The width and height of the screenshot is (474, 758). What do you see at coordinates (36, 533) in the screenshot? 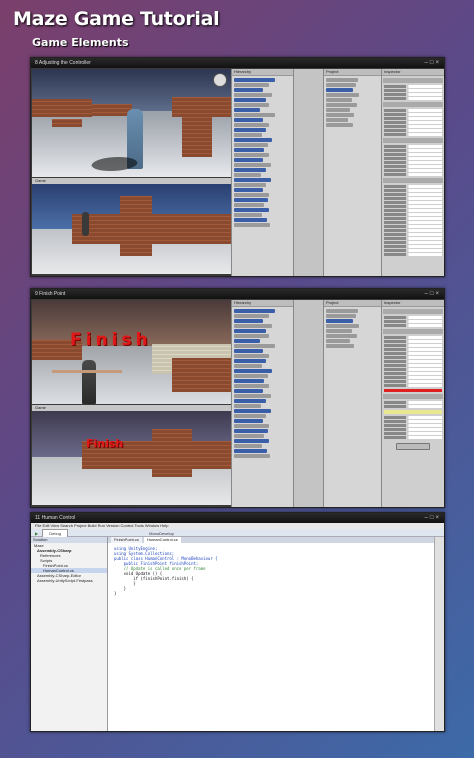
I see `play-icon: ▶` at bounding box center [36, 533].